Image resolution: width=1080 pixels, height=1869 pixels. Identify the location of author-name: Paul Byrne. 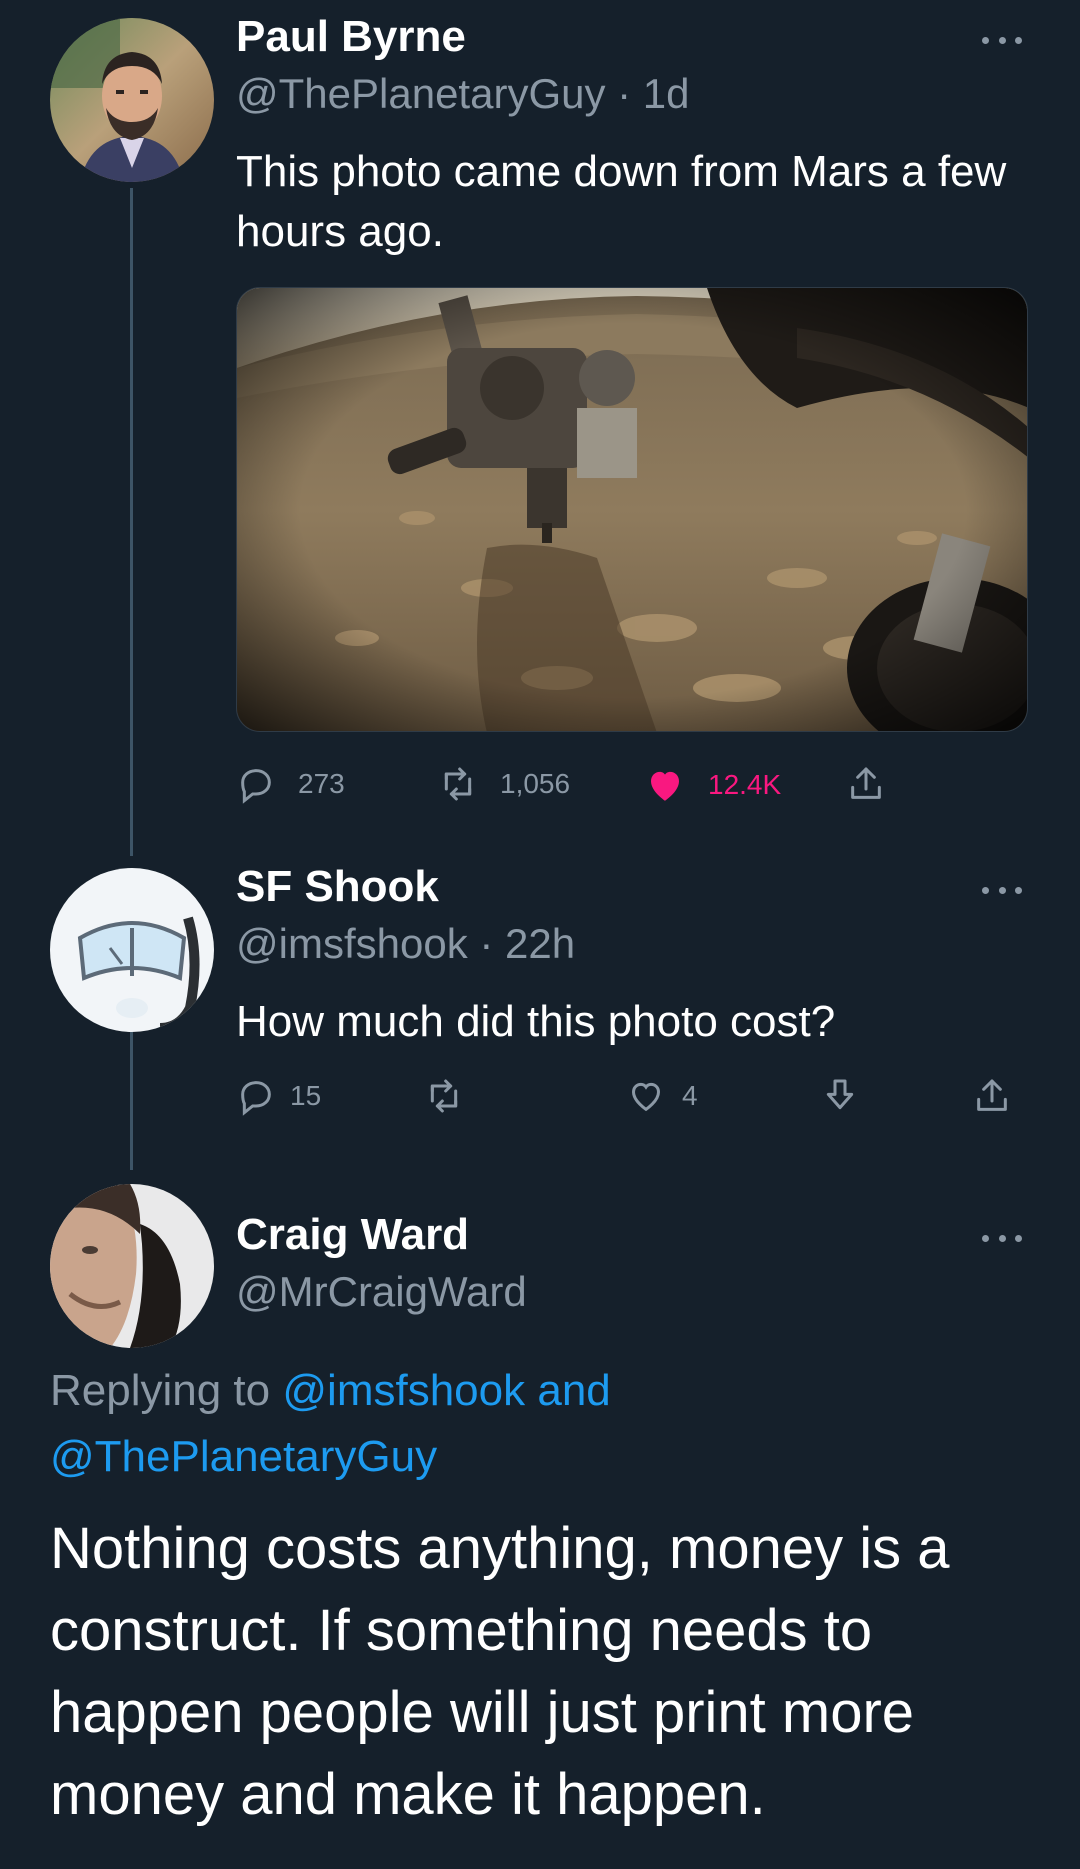
(351, 37).